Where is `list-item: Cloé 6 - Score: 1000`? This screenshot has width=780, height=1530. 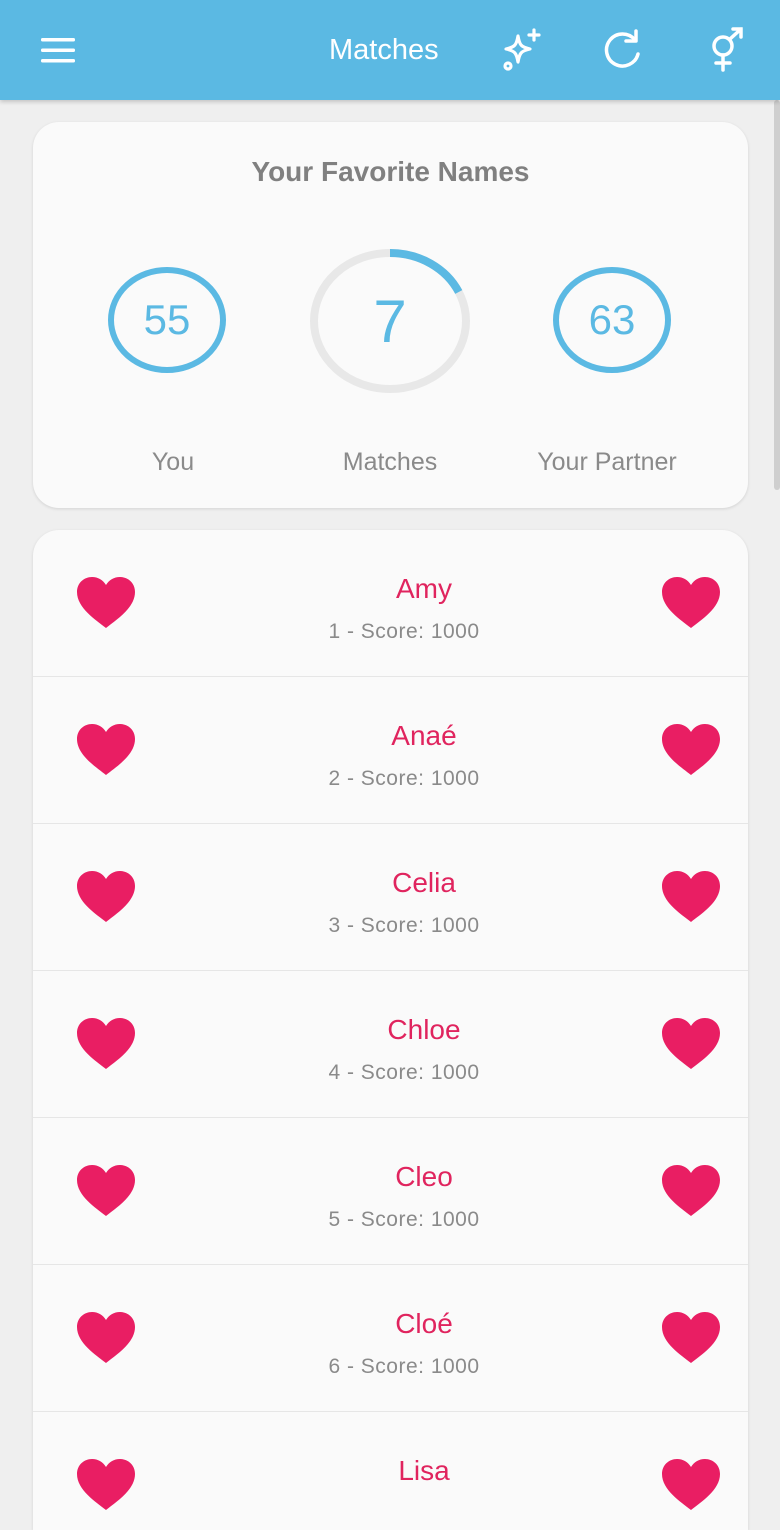 list-item: Cloé 6 - Score: 1000 is located at coordinates (390, 1338).